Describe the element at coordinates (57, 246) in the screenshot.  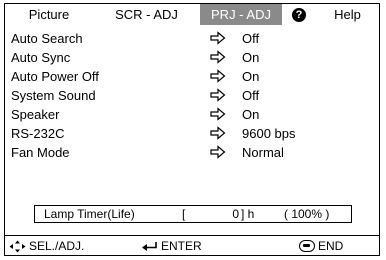
I see `sel-adj-label: SEL./ADJ.` at that location.